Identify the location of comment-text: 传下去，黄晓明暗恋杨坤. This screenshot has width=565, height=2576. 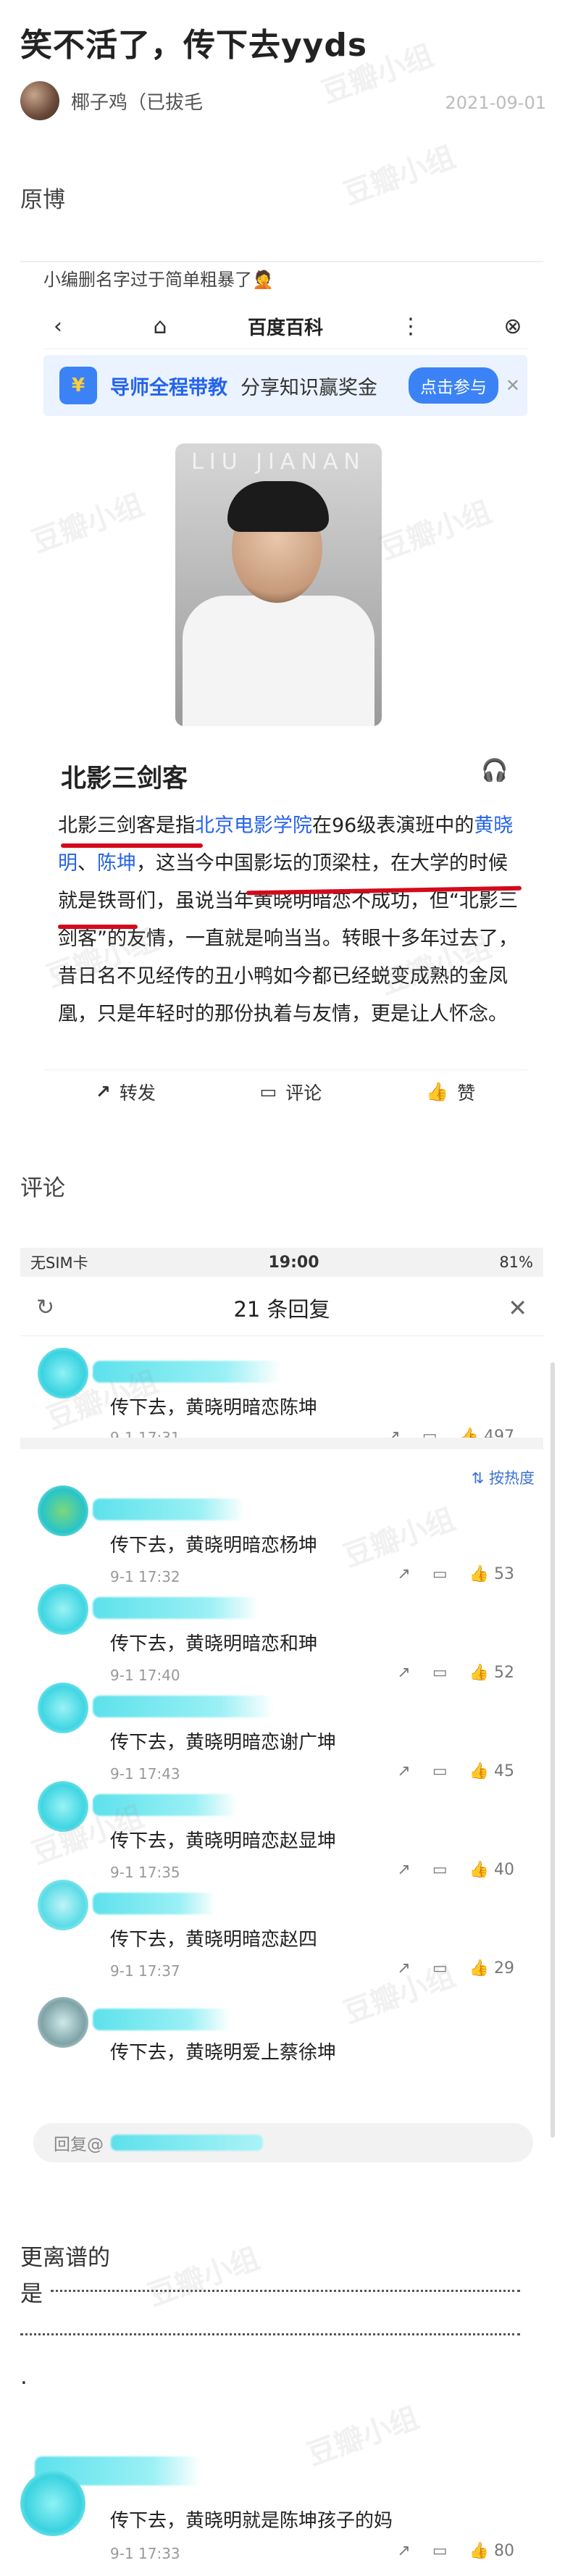
(214, 1545).